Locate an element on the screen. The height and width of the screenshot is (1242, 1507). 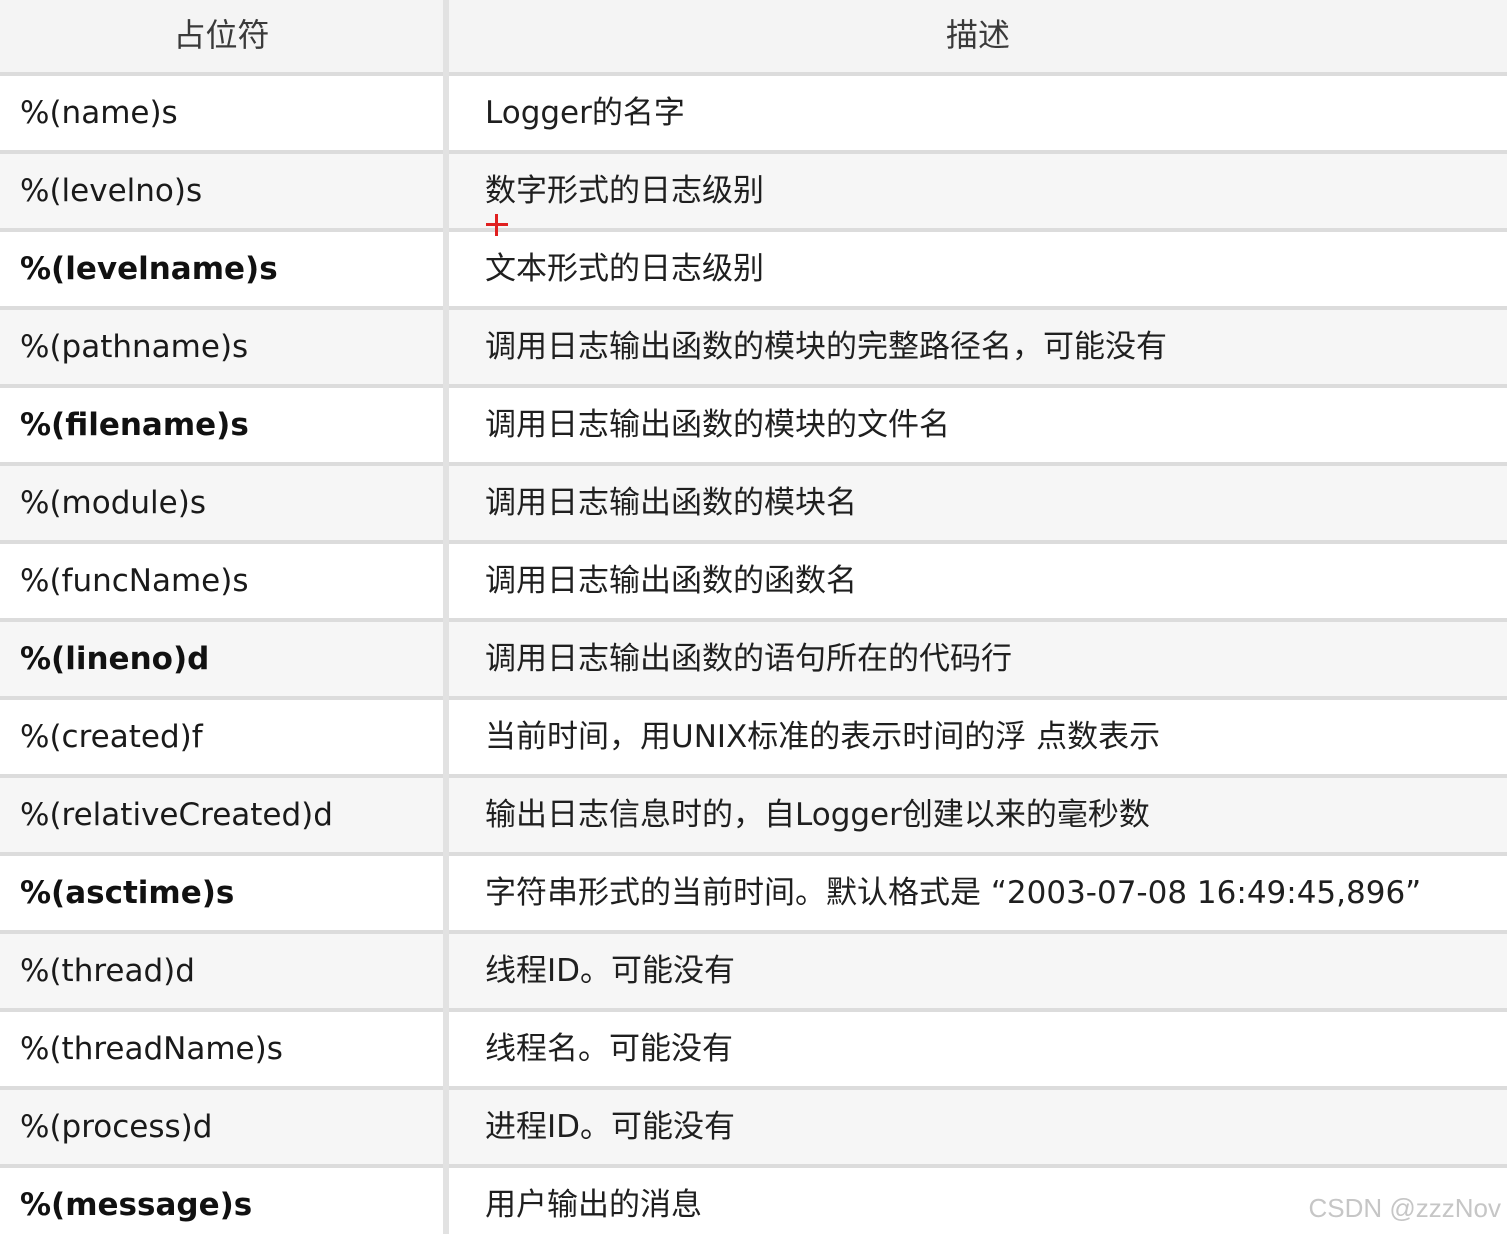
table-row: %(thread)d 线程ID。可能没有 is located at coordinates (753, 971).